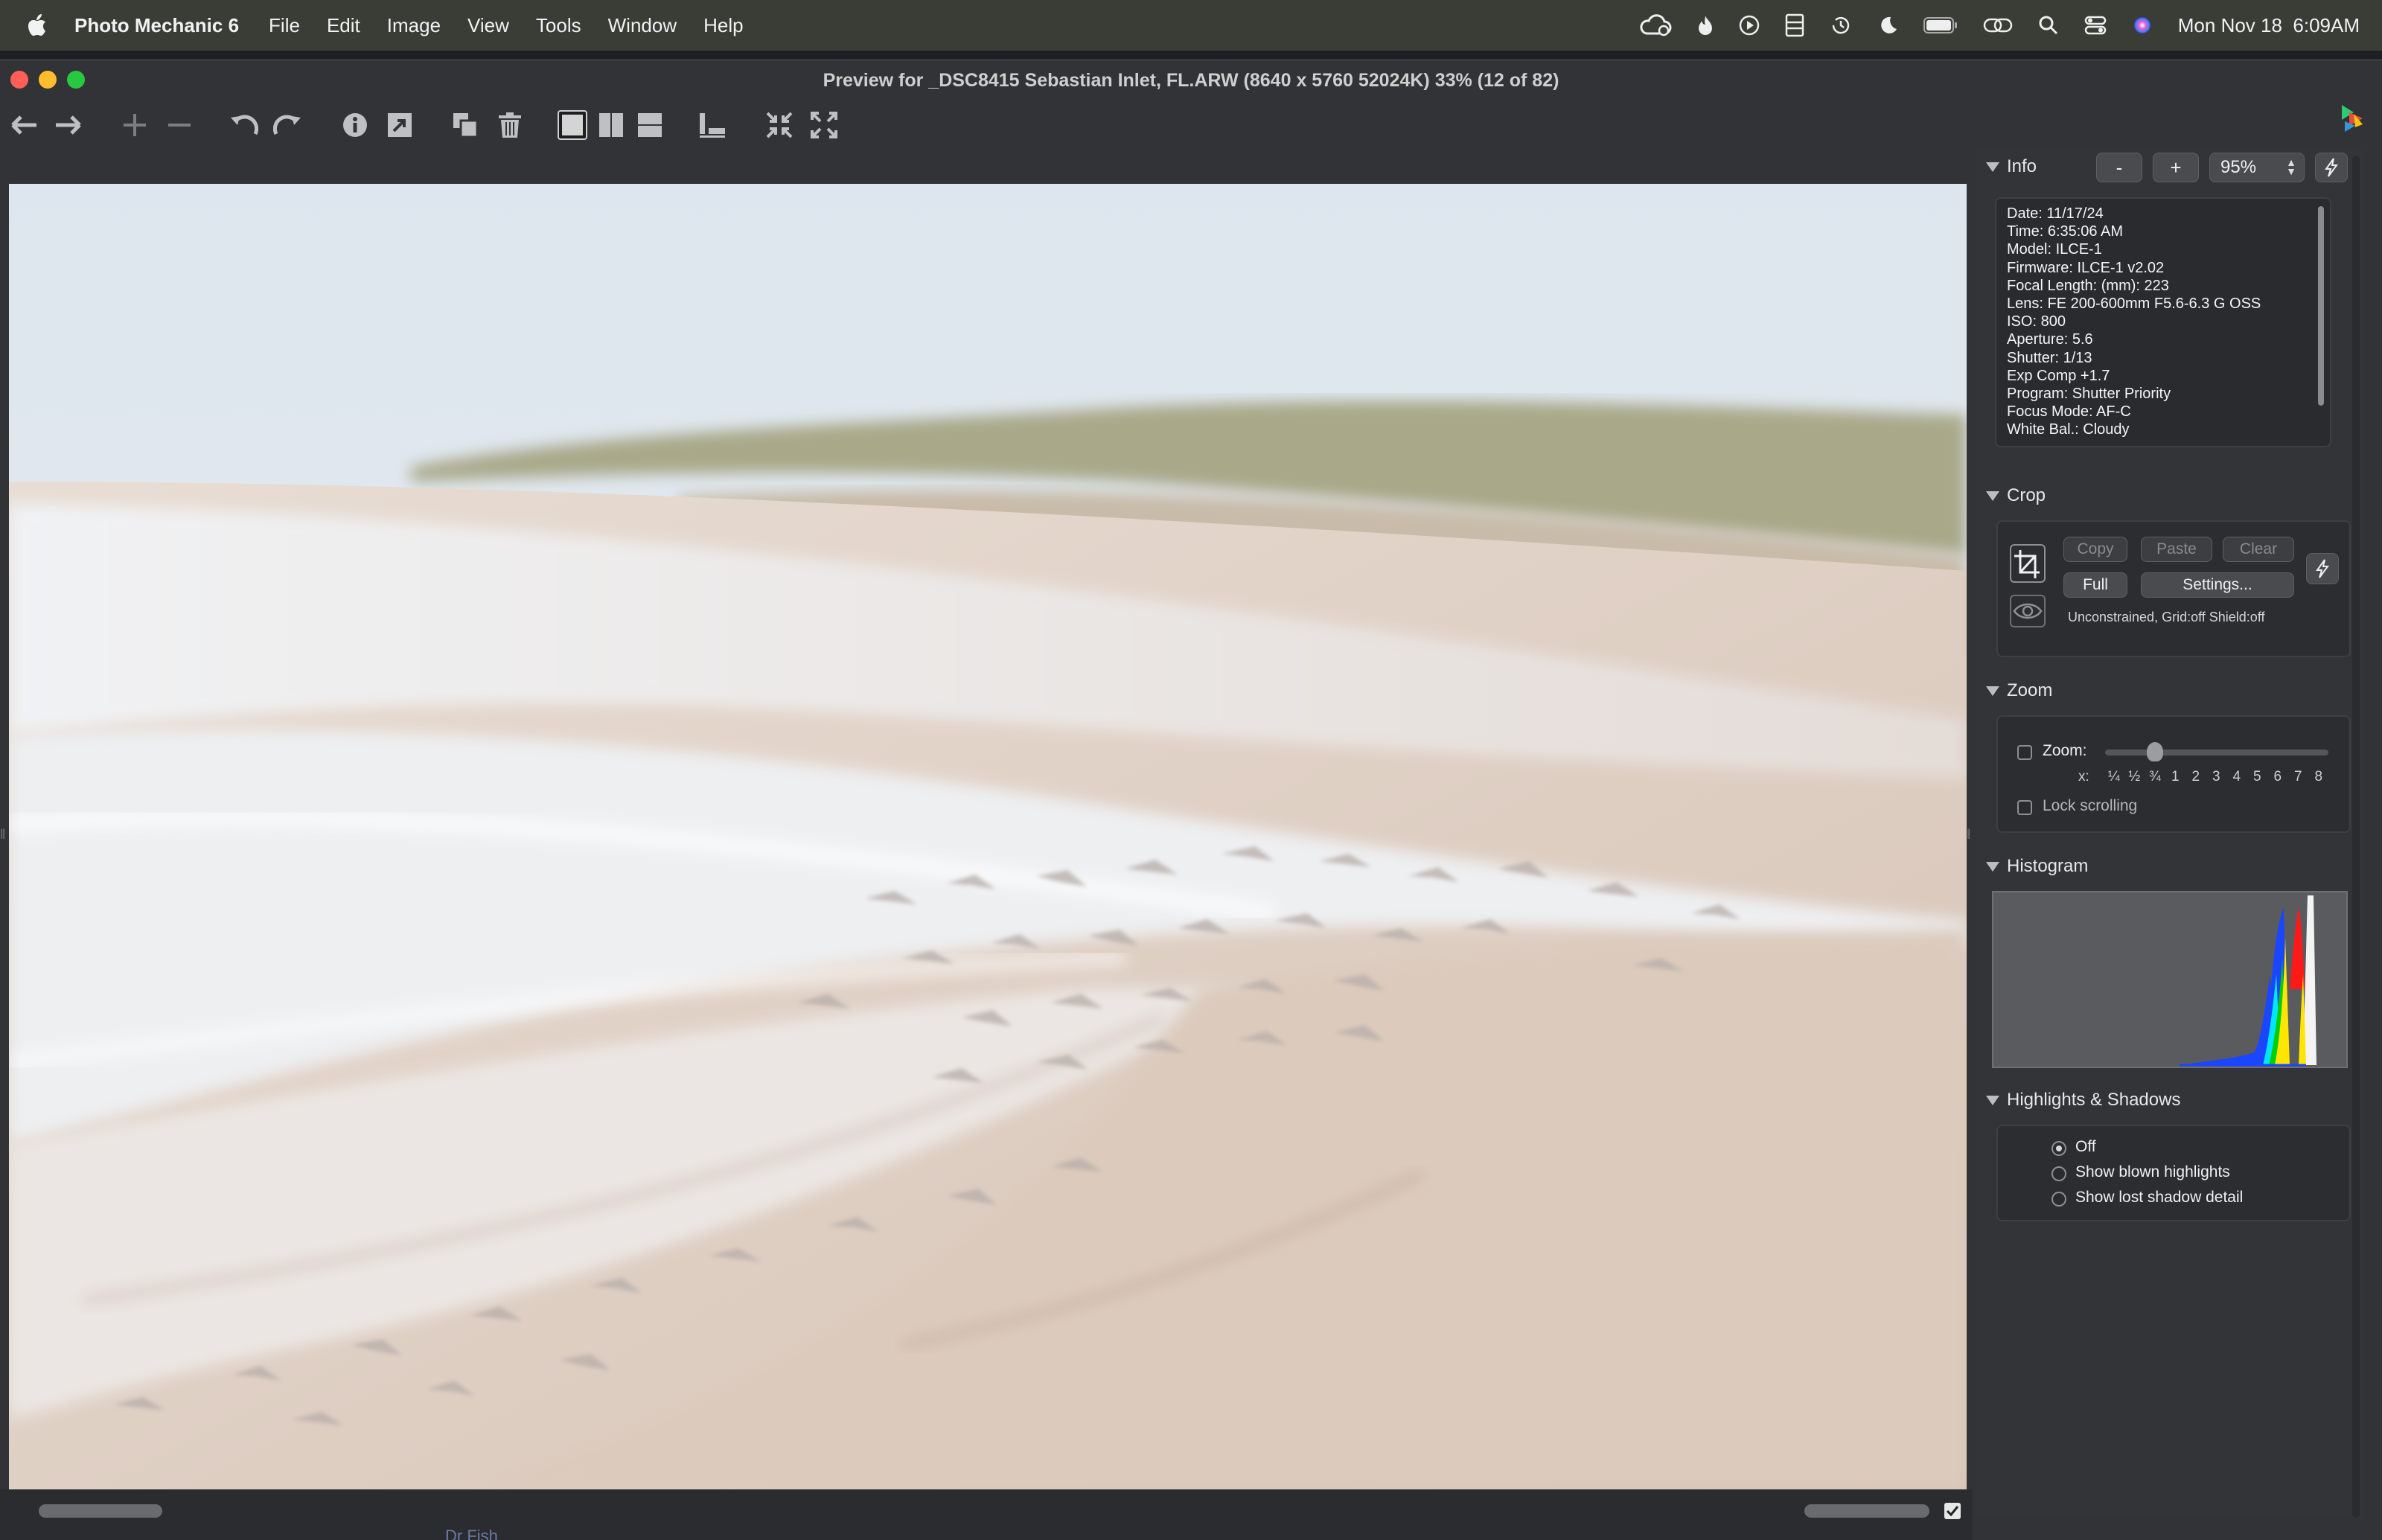  Describe the element at coordinates (2119, 168) in the screenshot. I see `info-zoom-out-button: -` at that location.